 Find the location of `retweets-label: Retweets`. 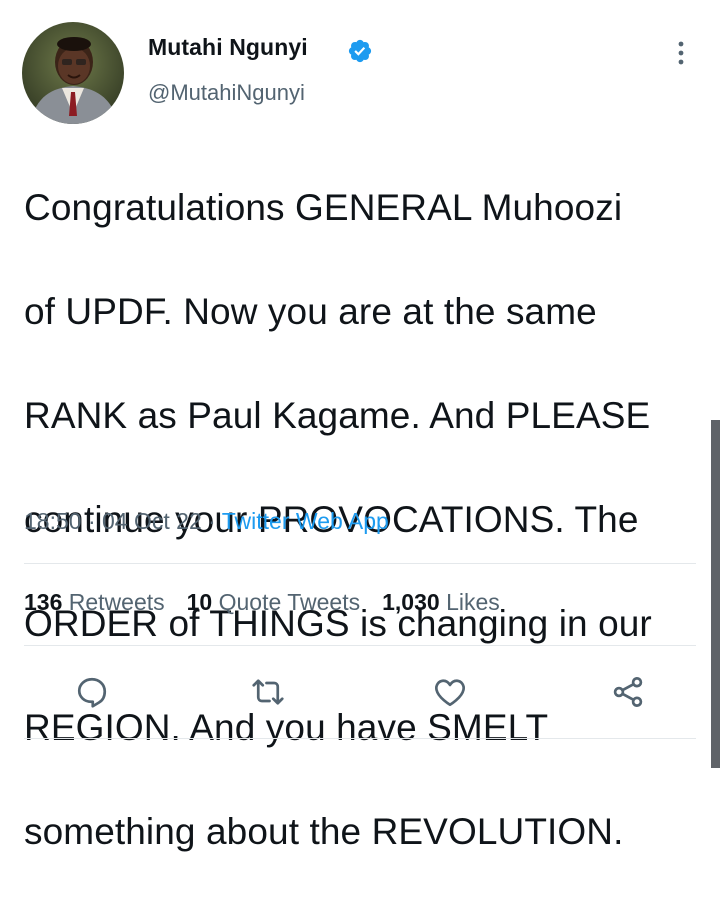

retweets-label: Retweets is located at coordinates (116, 602).